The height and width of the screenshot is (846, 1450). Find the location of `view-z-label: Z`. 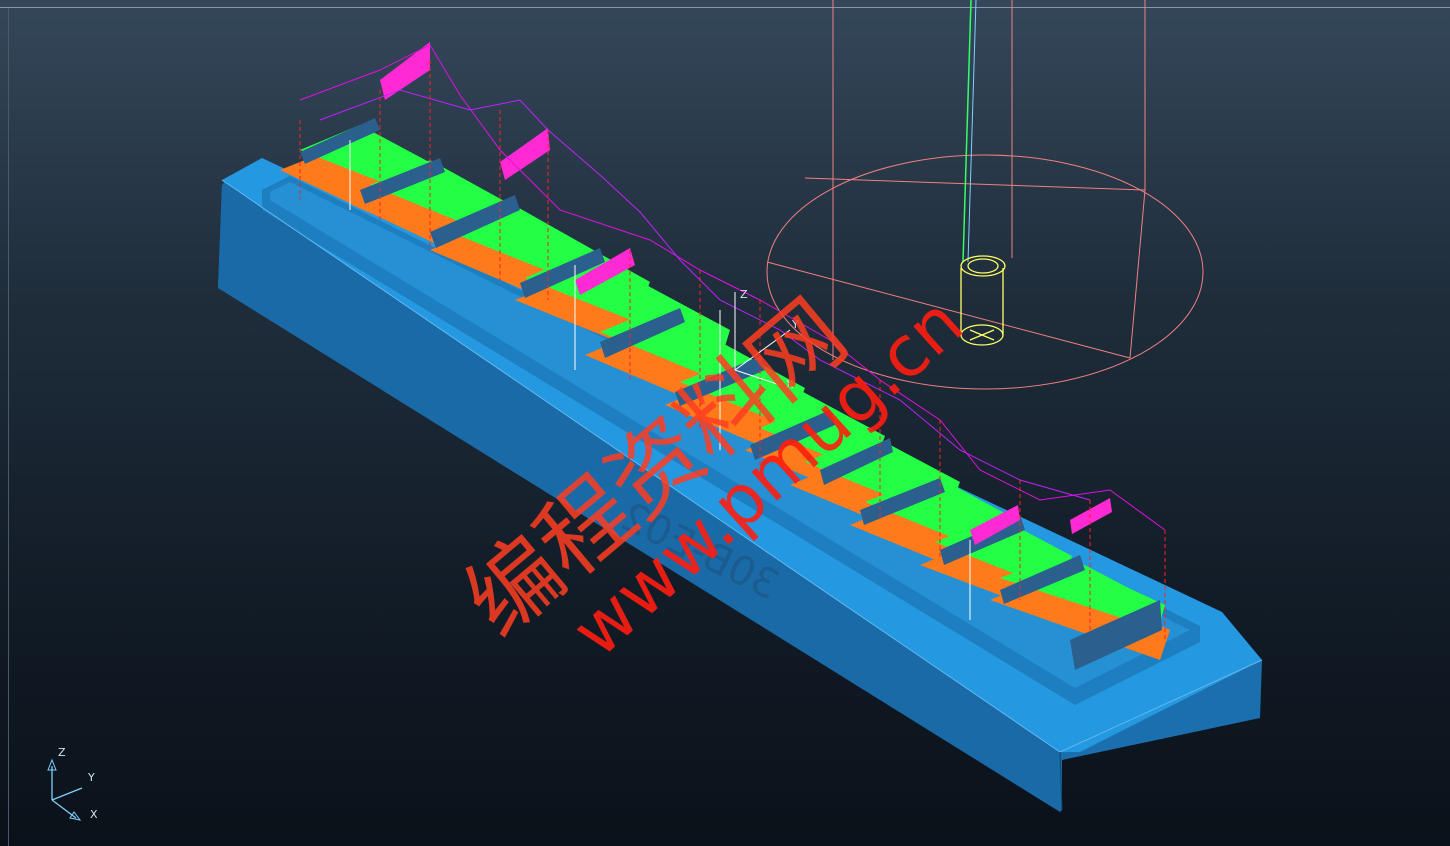

view-z-label: Z is located at coordinates (62, 752).